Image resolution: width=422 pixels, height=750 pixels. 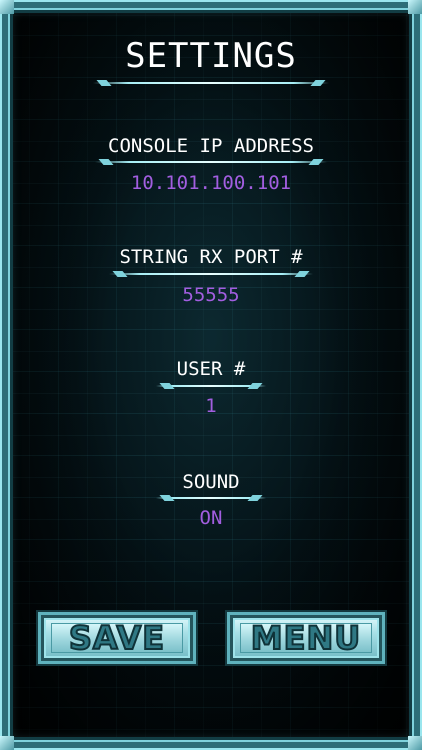 I want to click on sound-divider, so click(x=211, y=498).